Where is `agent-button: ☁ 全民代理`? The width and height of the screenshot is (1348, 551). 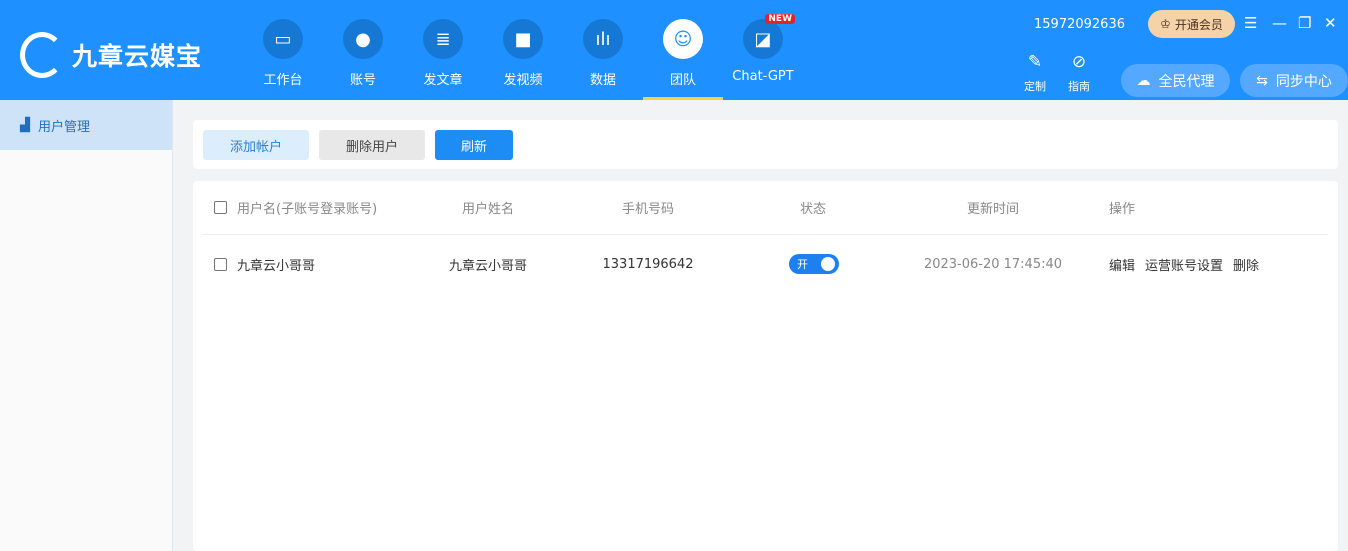 agent-button: ☁ 全民代理 is located at coordinates (1175, 80).